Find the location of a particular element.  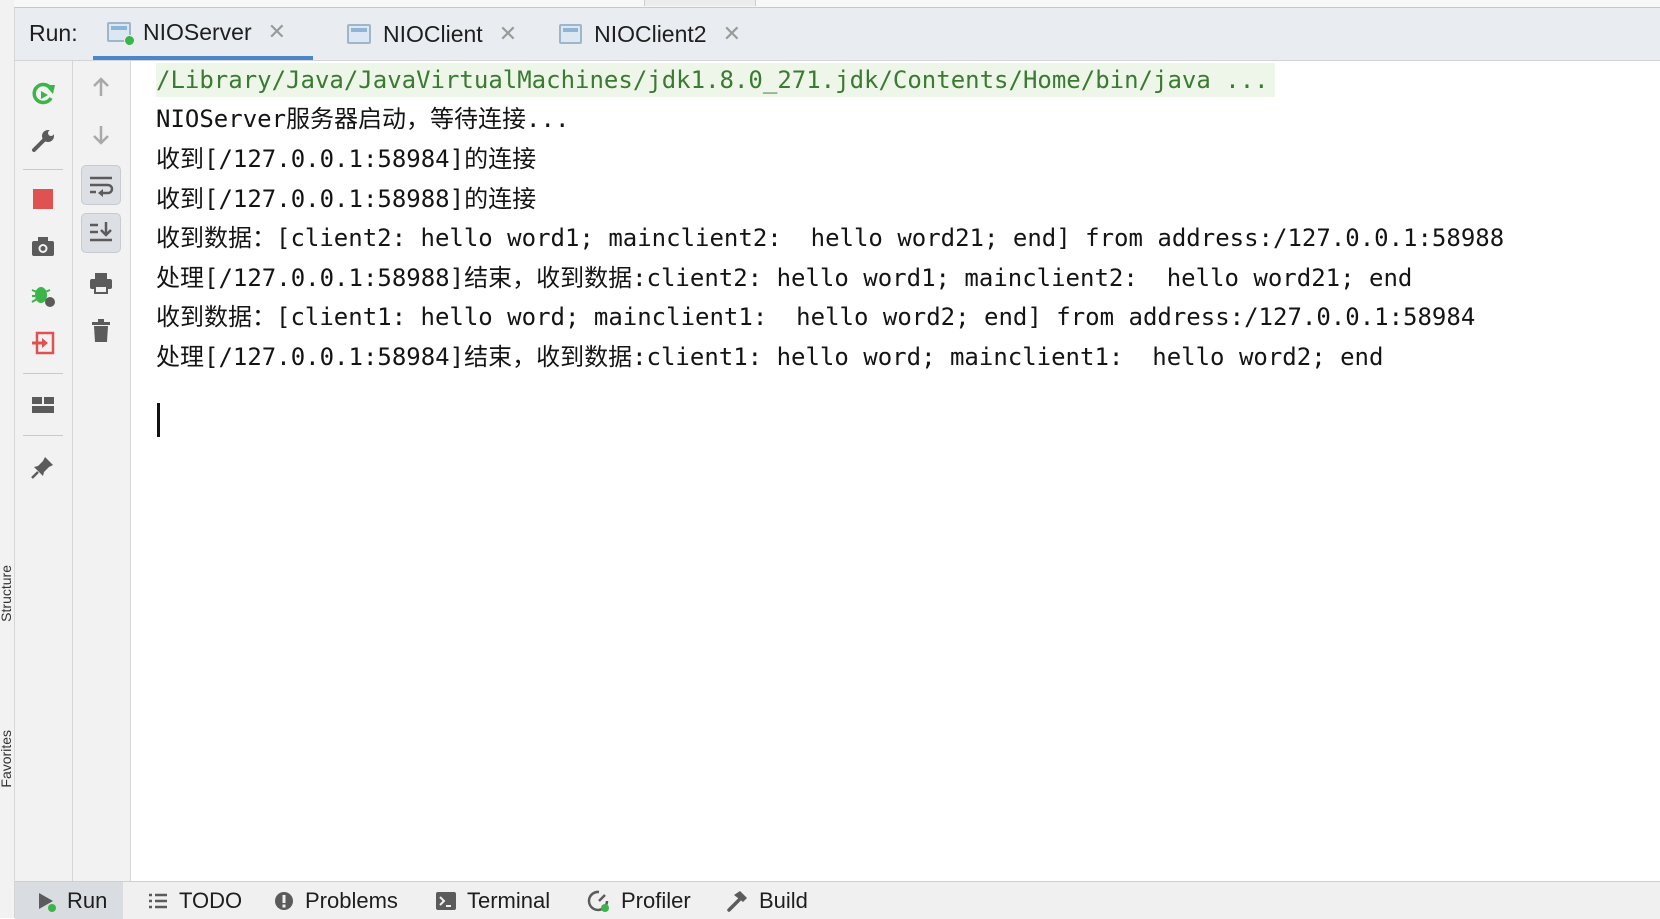

rerun-icon is located at coordinates (43, 93).